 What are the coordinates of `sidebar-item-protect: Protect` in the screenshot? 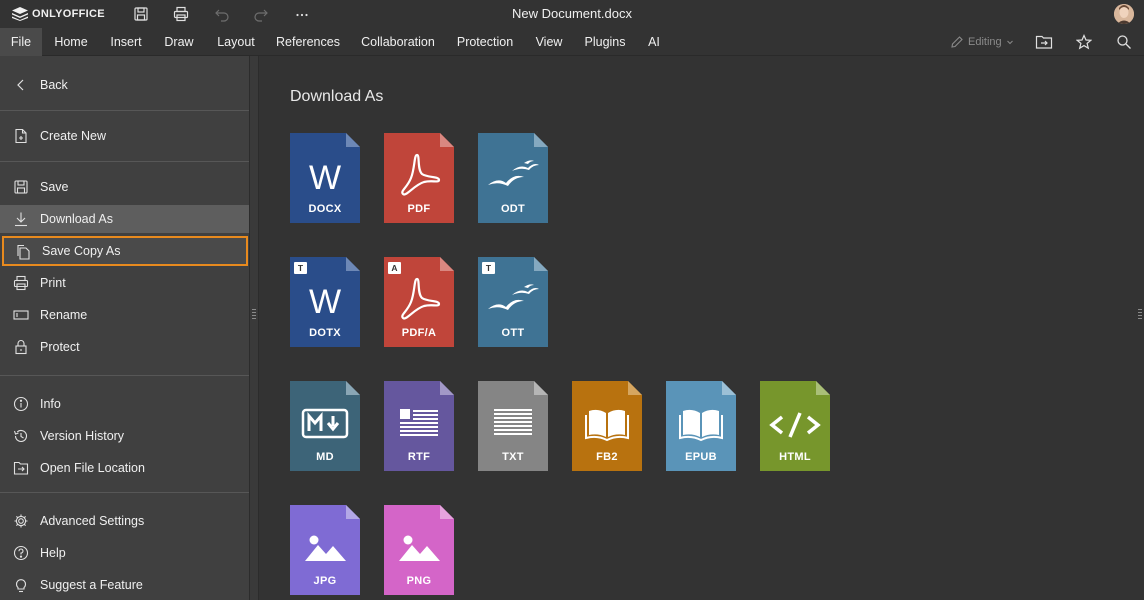 It's located at (124, 347).